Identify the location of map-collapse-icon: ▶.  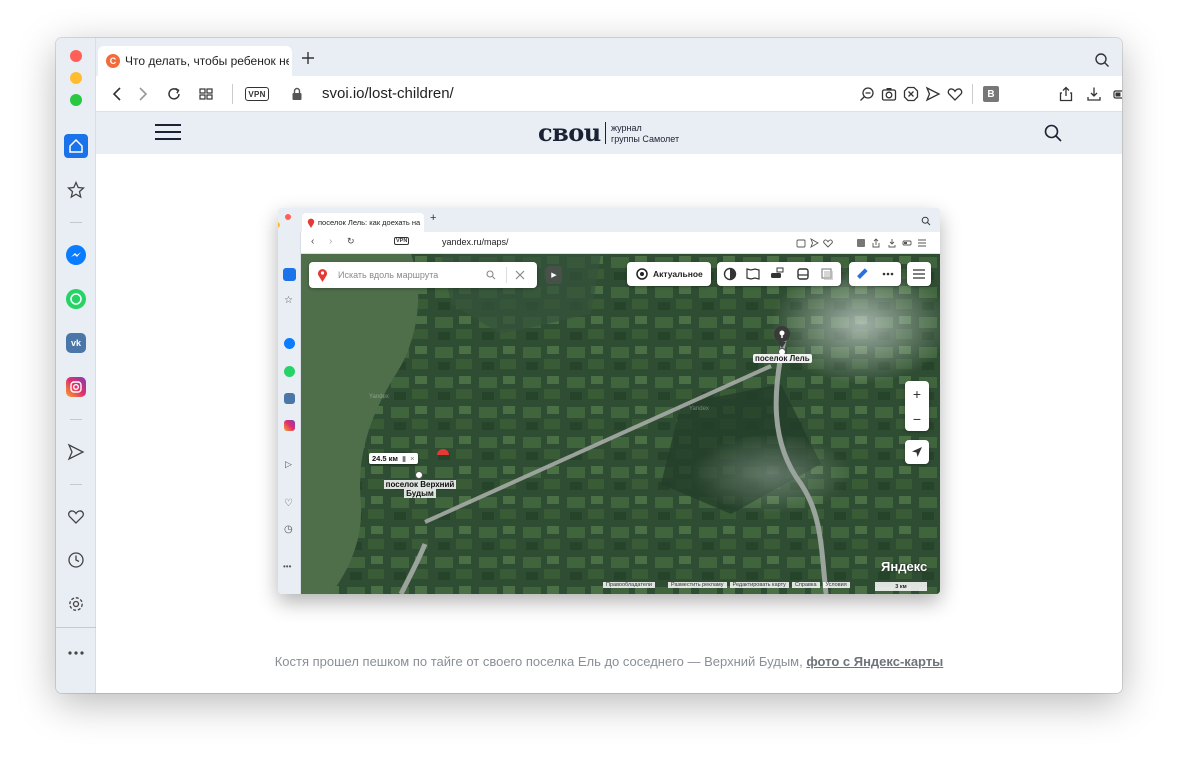
(554, 275).